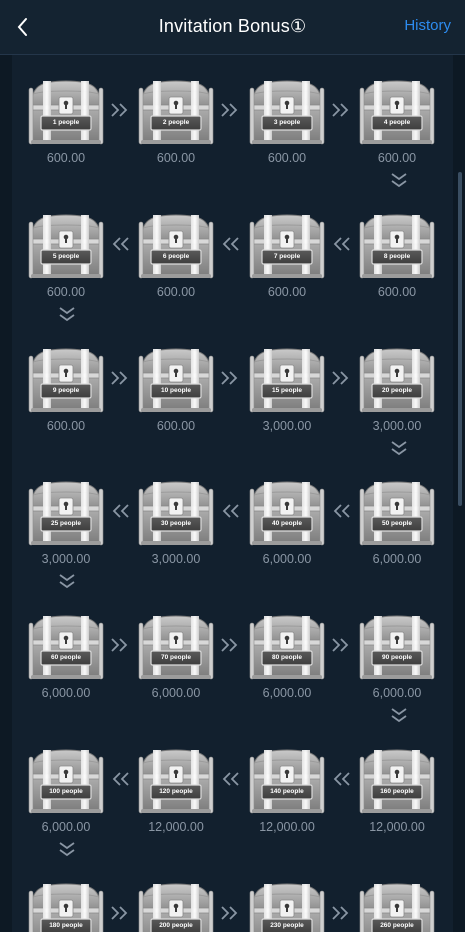  Describe the element at coordinates (287, 256) in the screenshot. I see `chest-requirement-label: 7 people` at that location.